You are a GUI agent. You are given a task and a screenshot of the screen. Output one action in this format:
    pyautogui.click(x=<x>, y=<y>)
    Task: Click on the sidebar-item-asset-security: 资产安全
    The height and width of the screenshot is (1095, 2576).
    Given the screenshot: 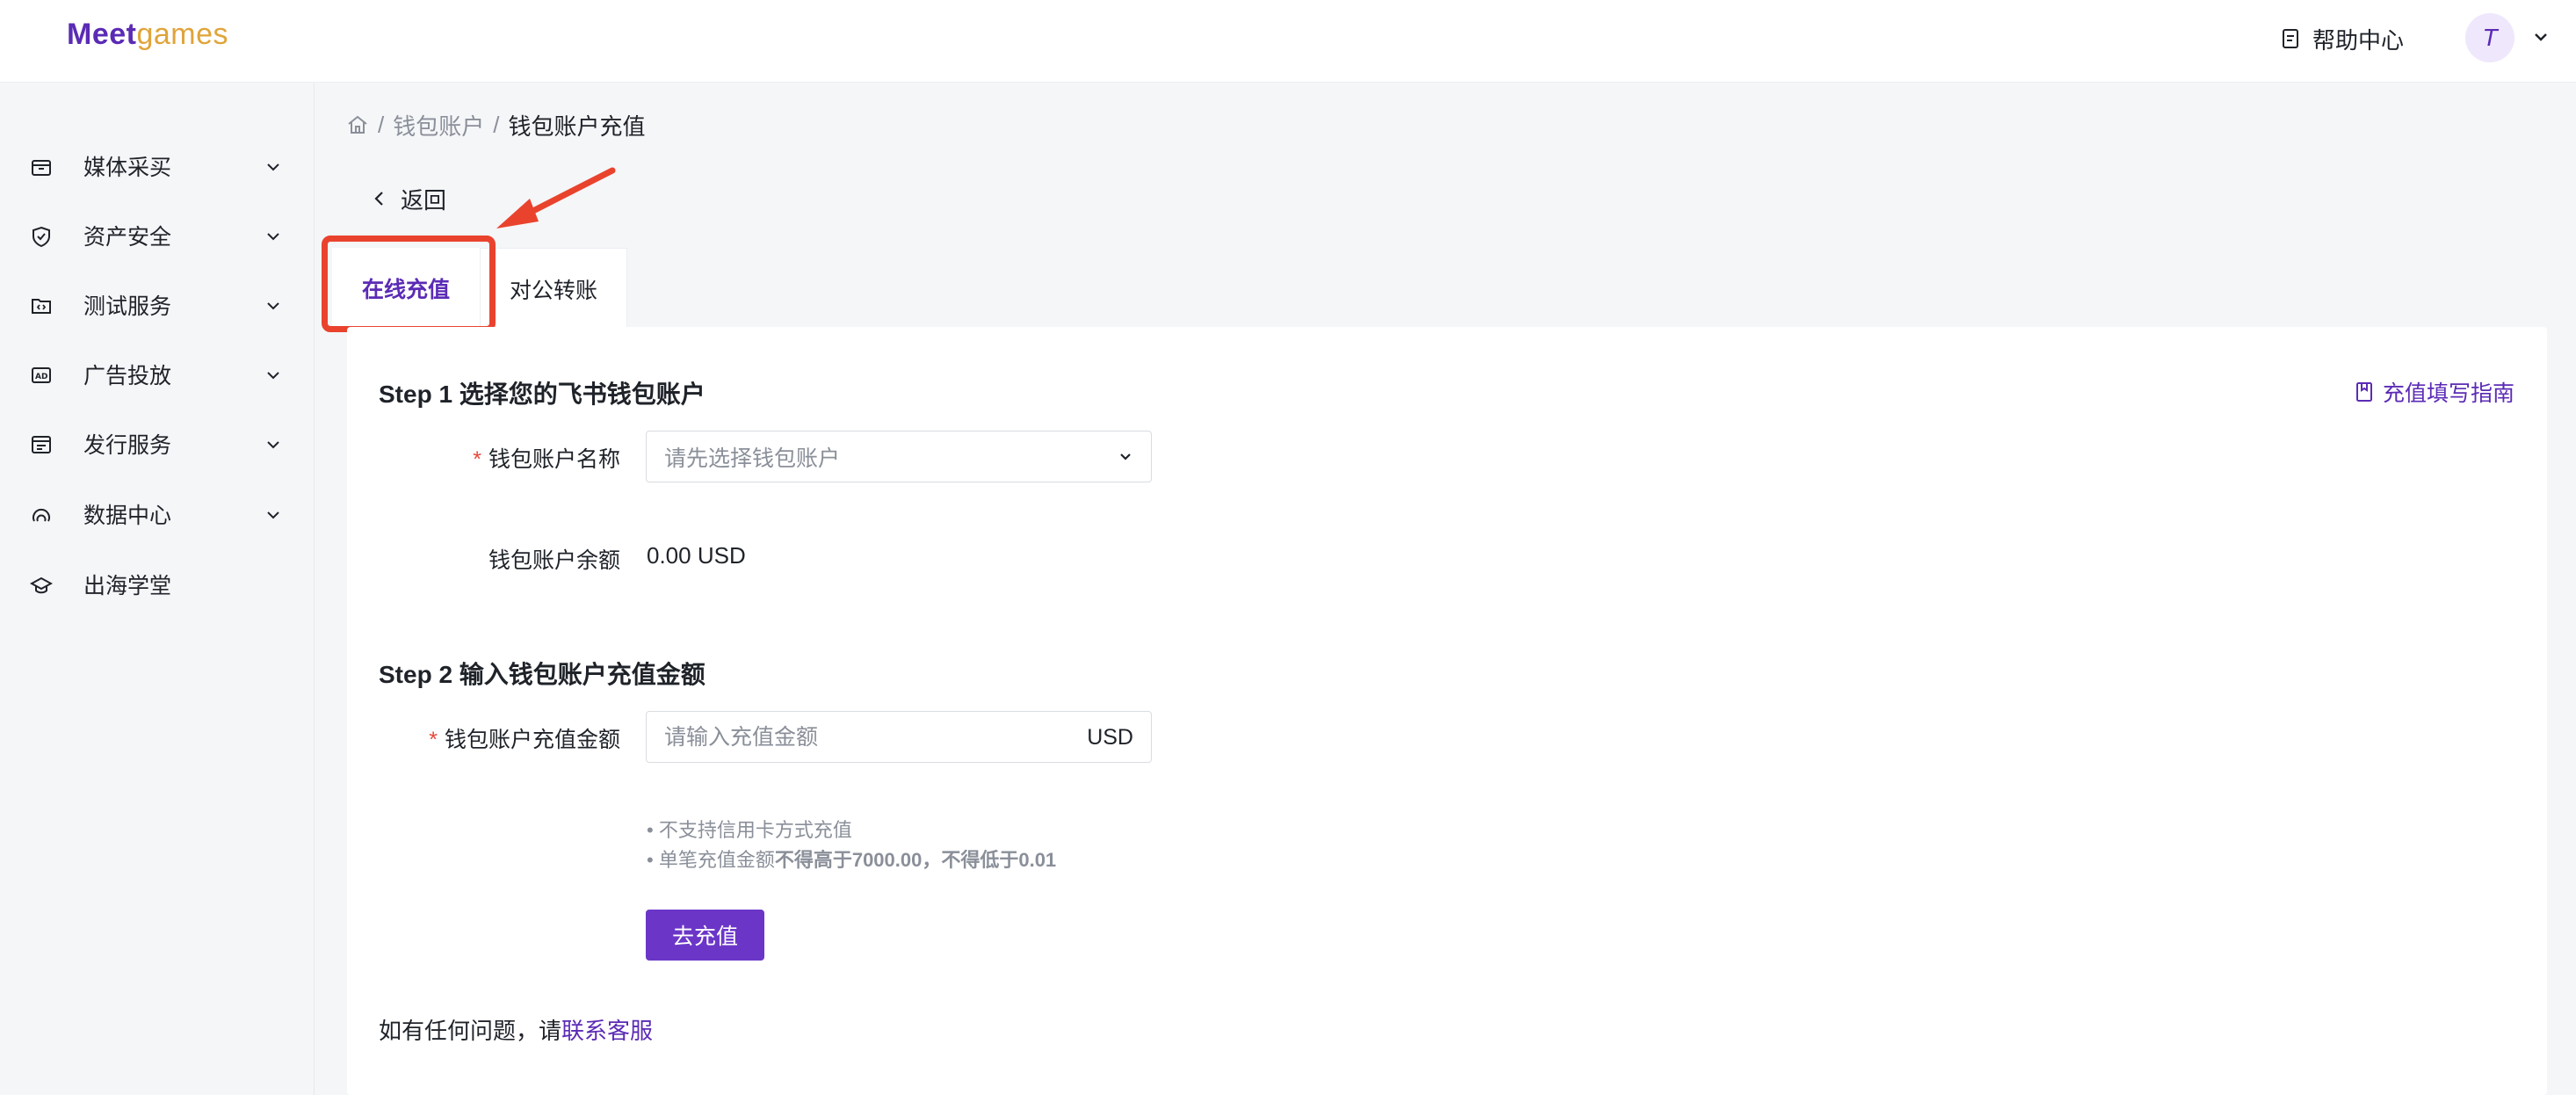 What is the action you would take?
    pyautogui.click(x=157, y=235)
    